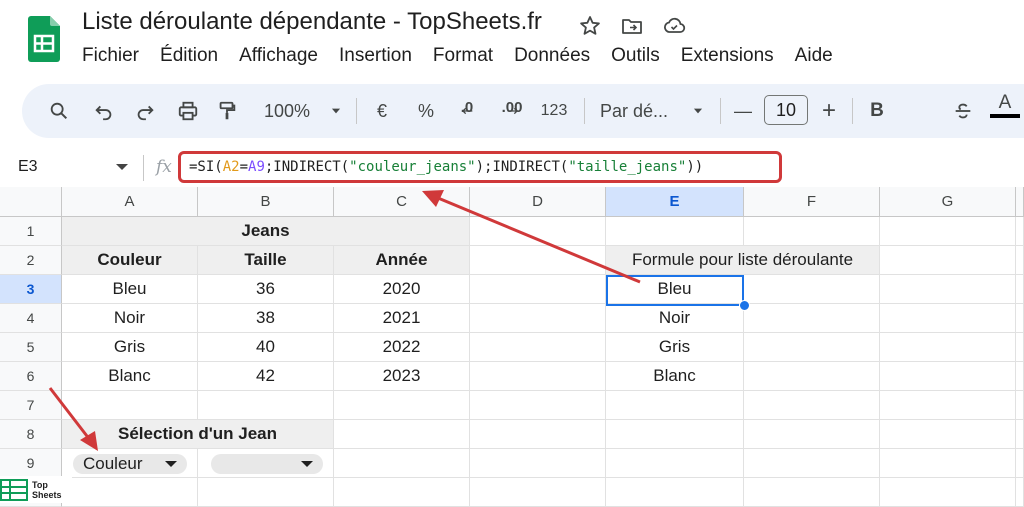  Describe the element at coordinates (145, 111) in the screenshot. I see `redo-icon` at that location.